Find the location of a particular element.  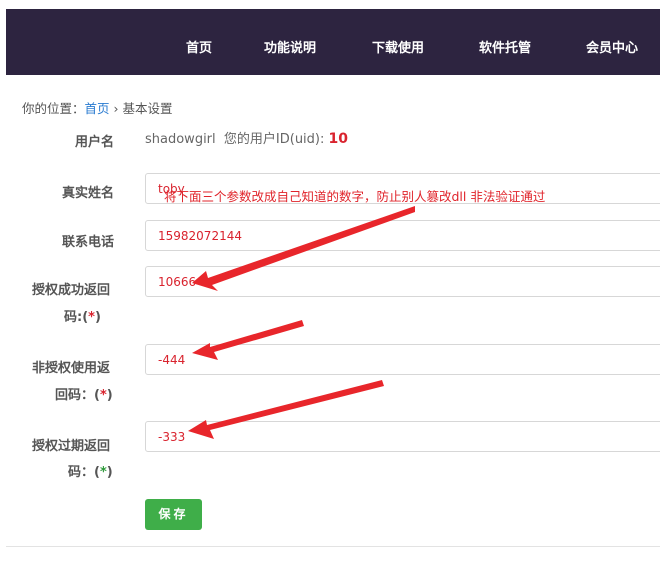

annotation-text: 将下面三个参数改成自己知道的数字，防止别人篡改dll 非法验证通过 is located at coordinates (355, 196).